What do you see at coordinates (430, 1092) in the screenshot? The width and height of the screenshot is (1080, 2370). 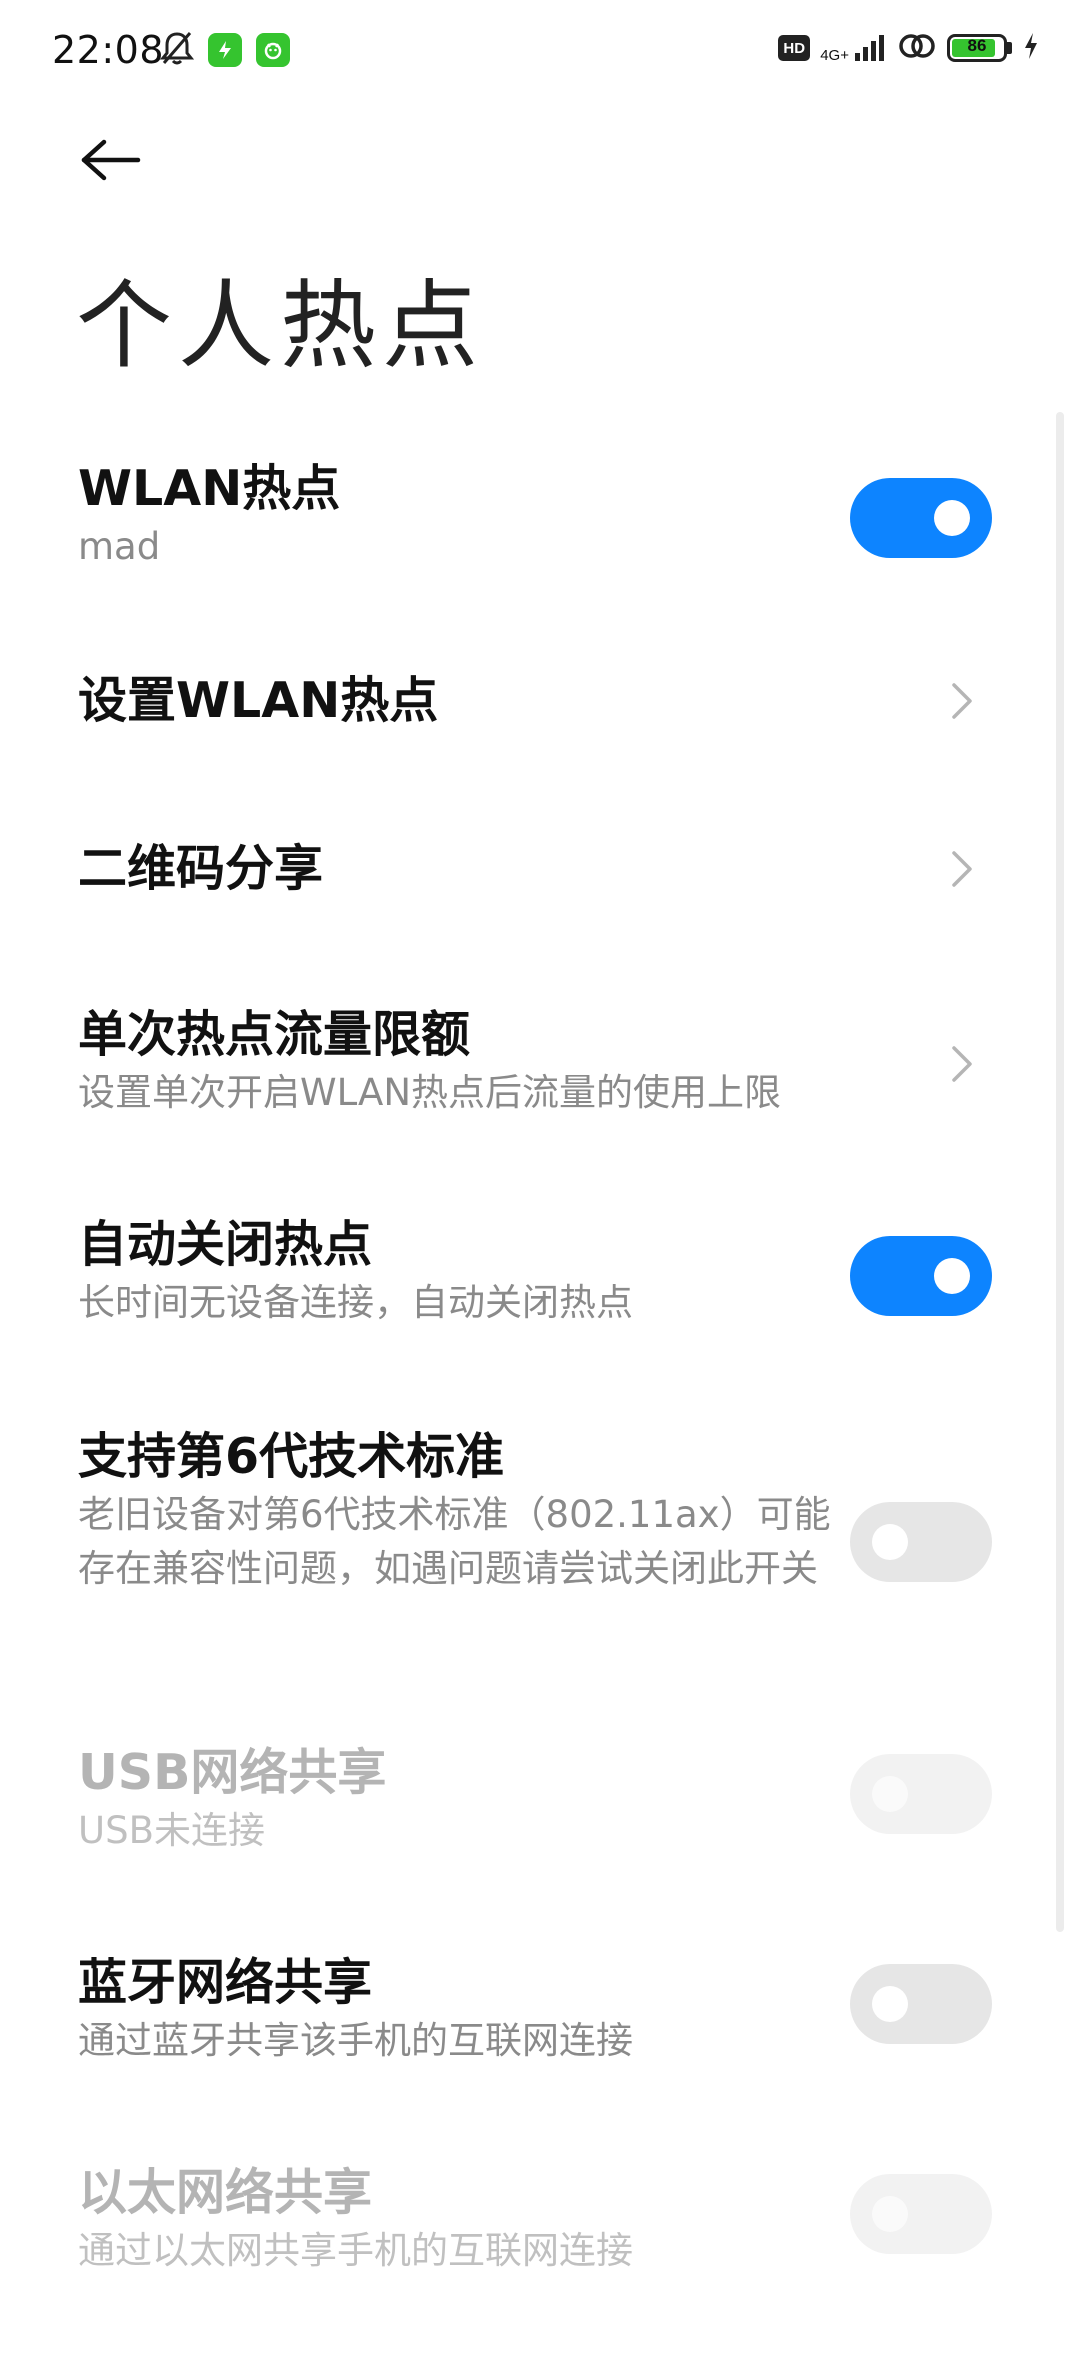 I see `data-limit-subtitle: 设置单次开启WLAN热点后流量的使用上限` at bounding box center [430, 1092].